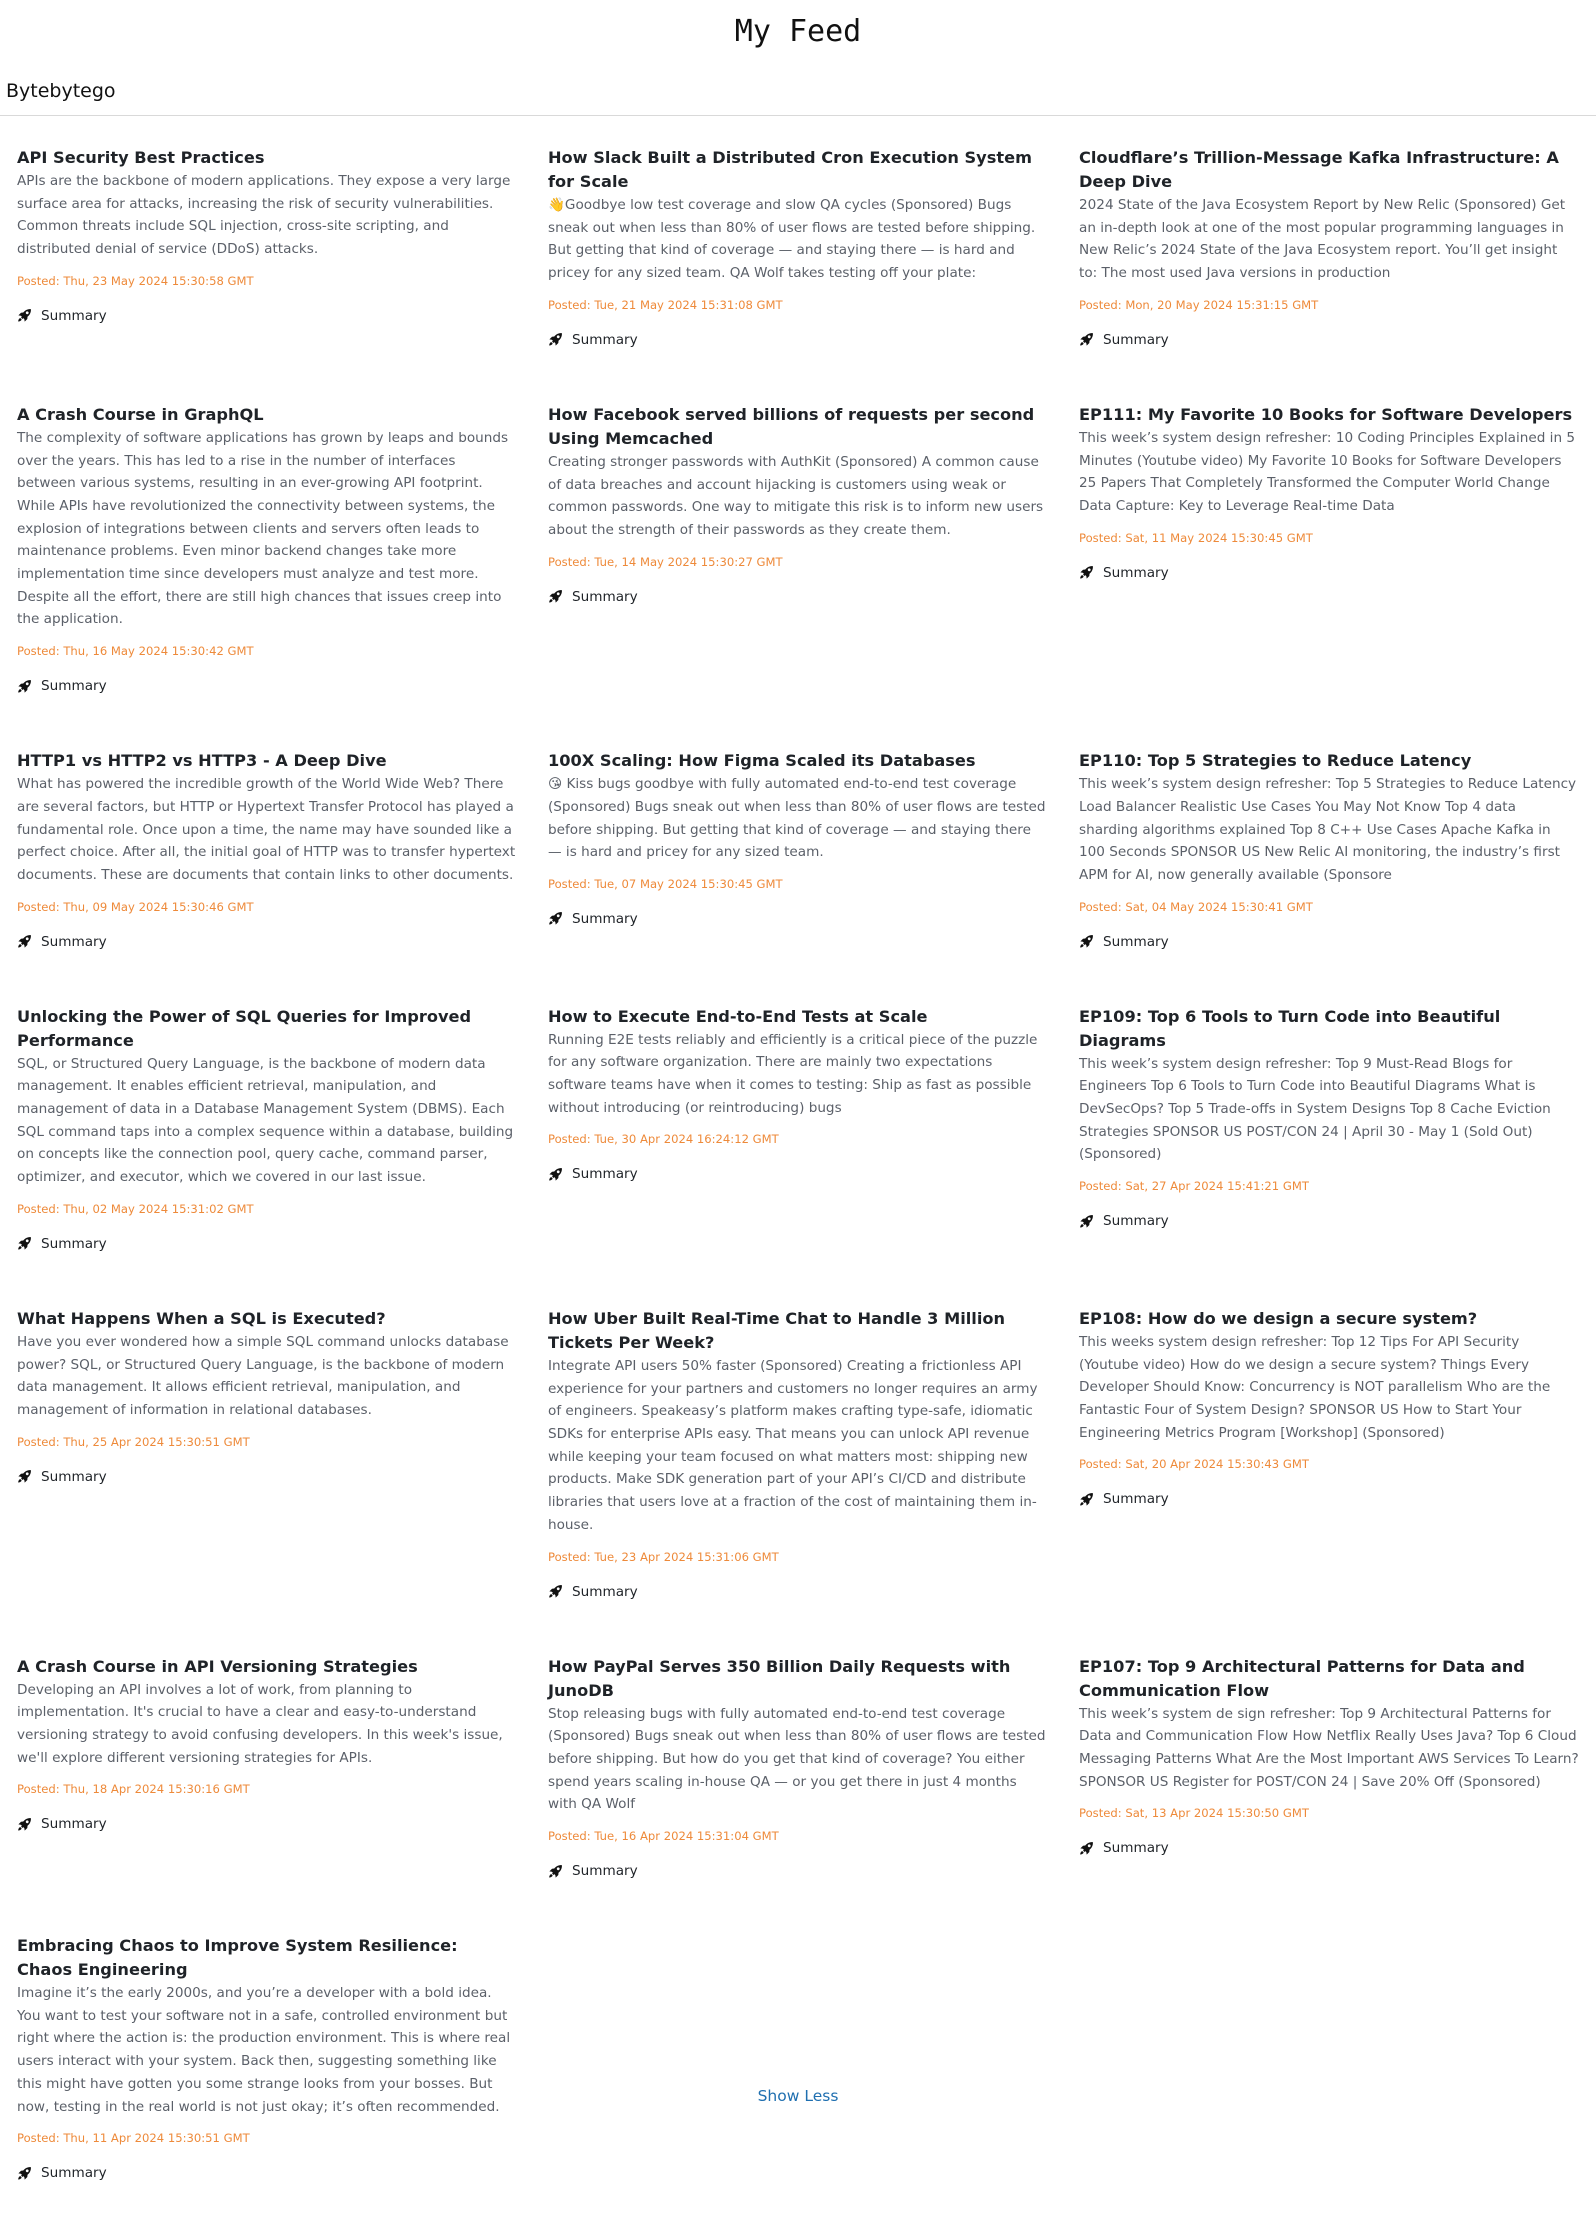 This screenshot has width=1596, height=2230. Describe the element at coordinates (798, 115) in the screenshot. I see `header-divider` at that location.